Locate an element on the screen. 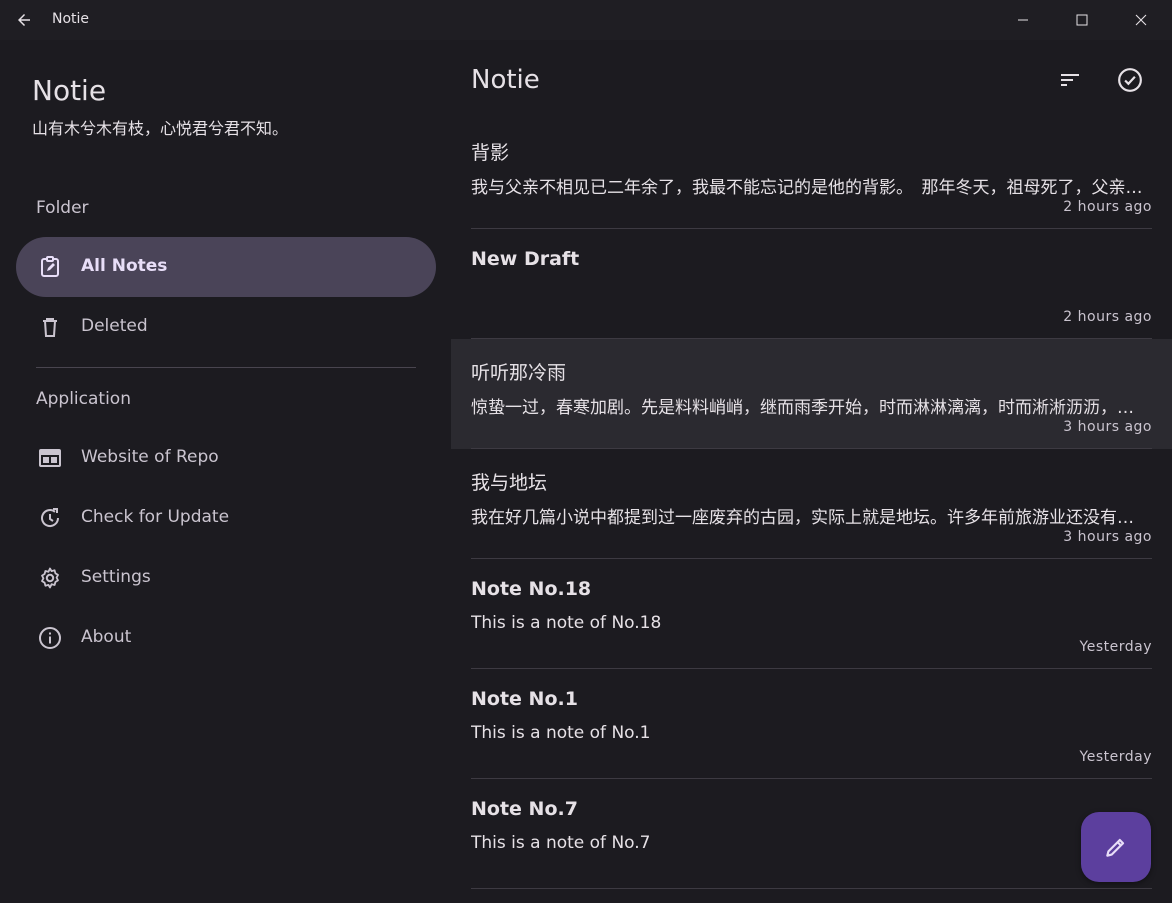 The height and width of the screenshot is (903, 1172). maximize-icon is located at coordinates (1082, 20).